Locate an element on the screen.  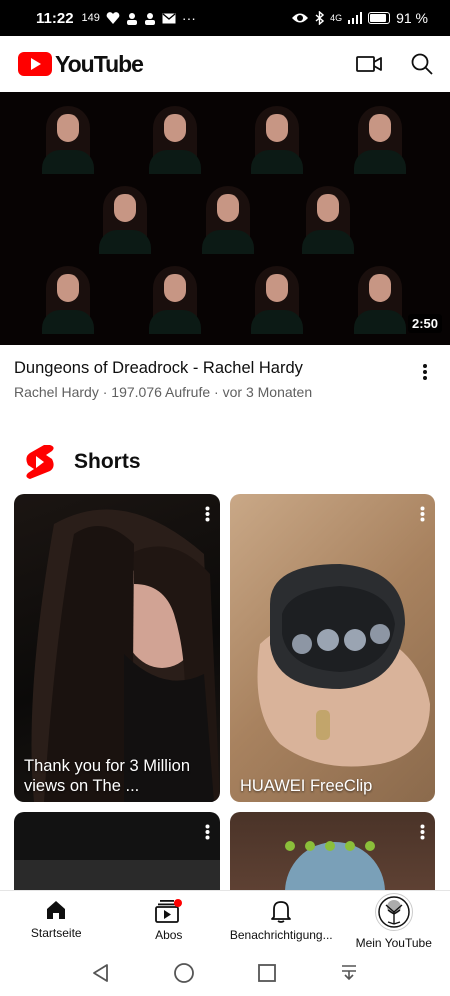
home-circle-icon is located at coordinates (184, 973).